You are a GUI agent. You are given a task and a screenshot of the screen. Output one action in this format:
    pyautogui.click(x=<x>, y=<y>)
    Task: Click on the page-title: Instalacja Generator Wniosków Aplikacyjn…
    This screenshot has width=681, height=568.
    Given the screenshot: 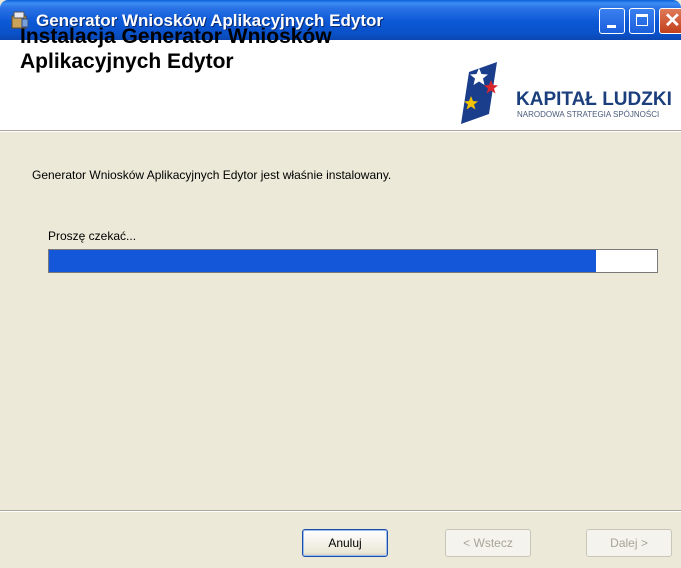 What is the action you would take?
    pyautogui.click(x=176, y=49)
    